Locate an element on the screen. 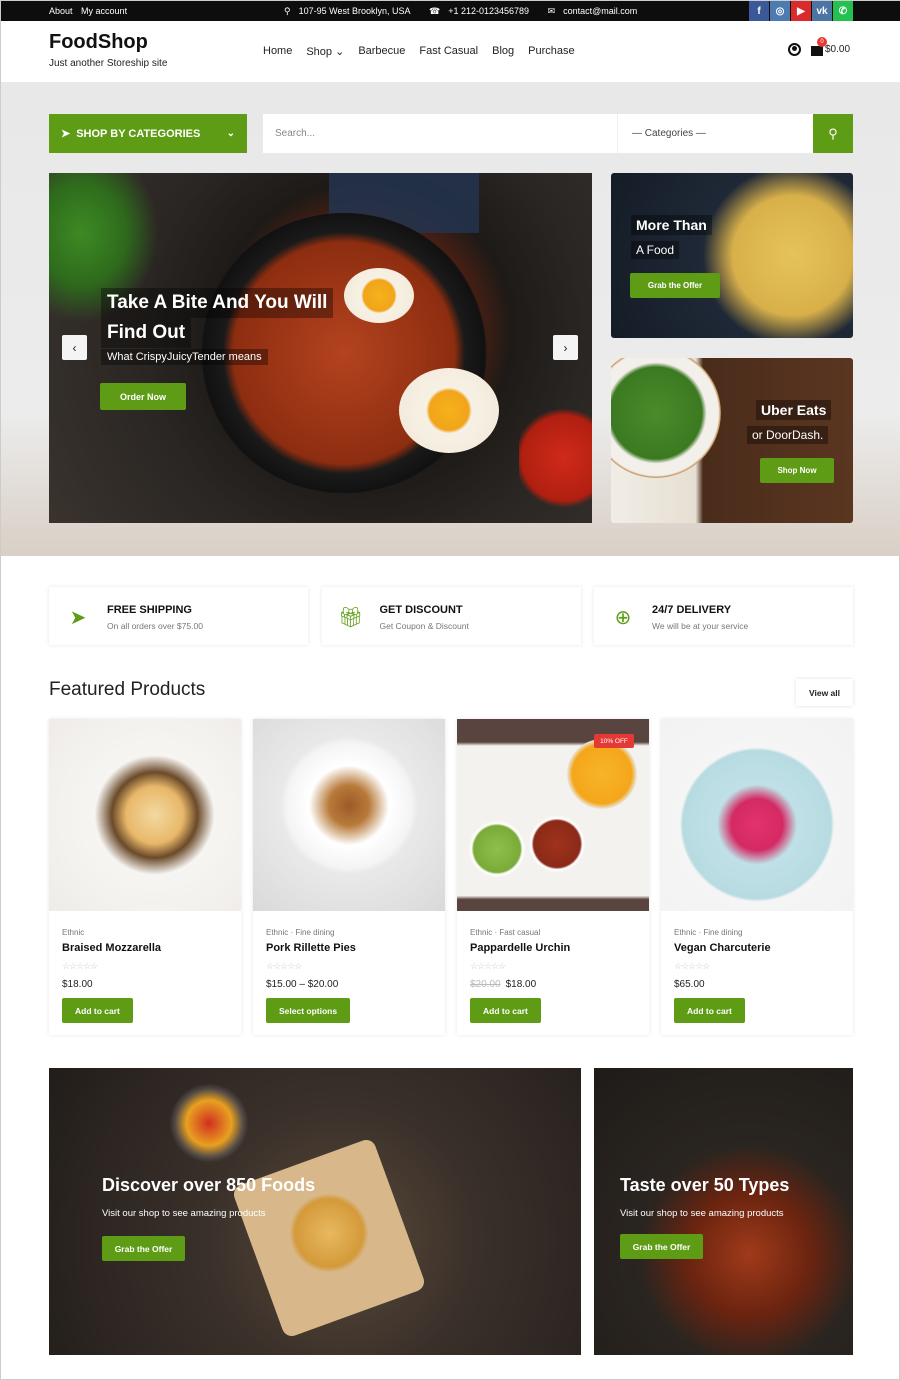 This screenshot has height=1380, width=900. instagram-icon: ◎ is located at coordinates (780, 11).